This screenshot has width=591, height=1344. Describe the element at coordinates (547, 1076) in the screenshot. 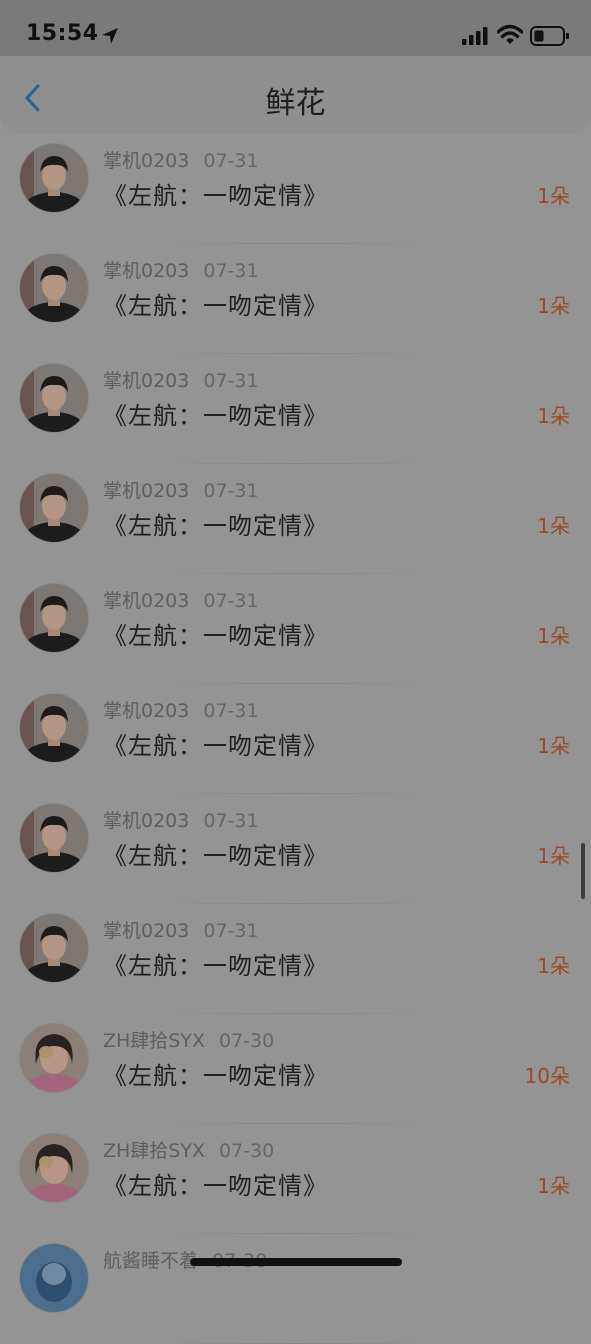

I see `flower-count: 10朵` at that location.